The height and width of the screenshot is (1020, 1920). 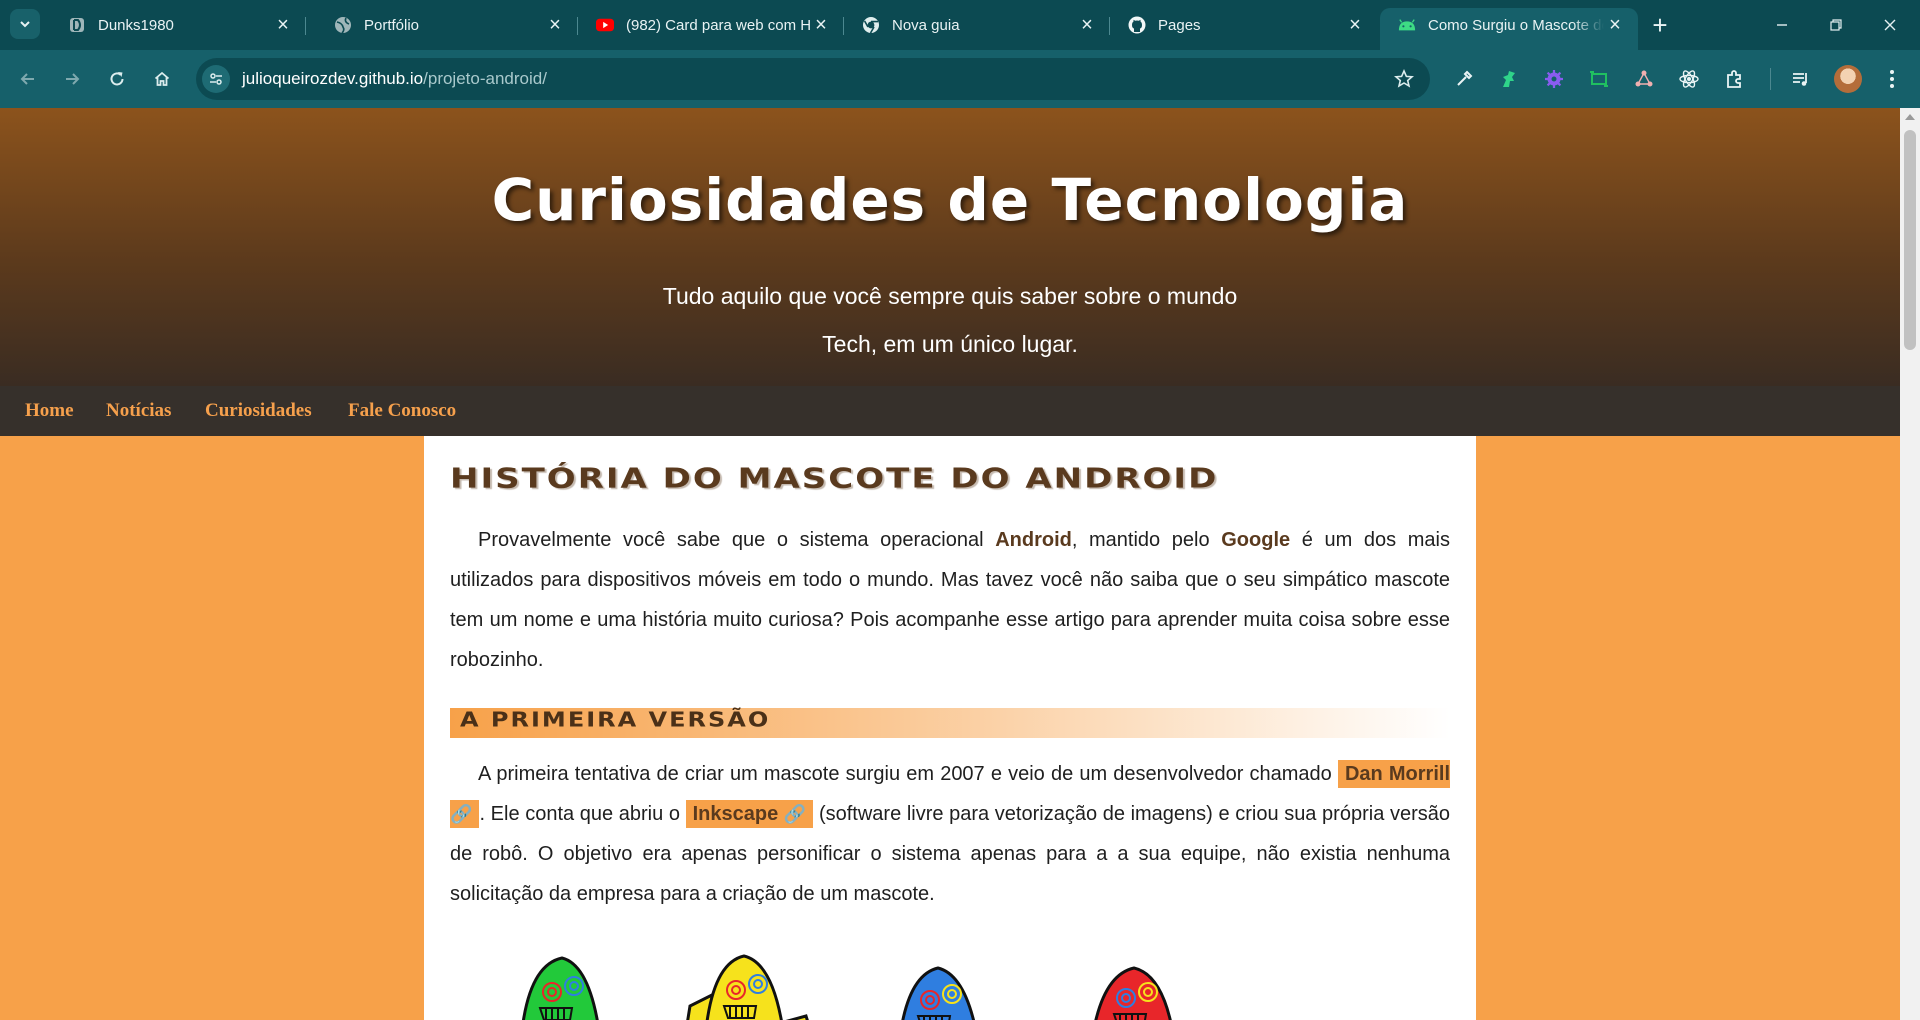 I want to click on intro-text-2: , mantido pelo, so click(x=1146, y=540).